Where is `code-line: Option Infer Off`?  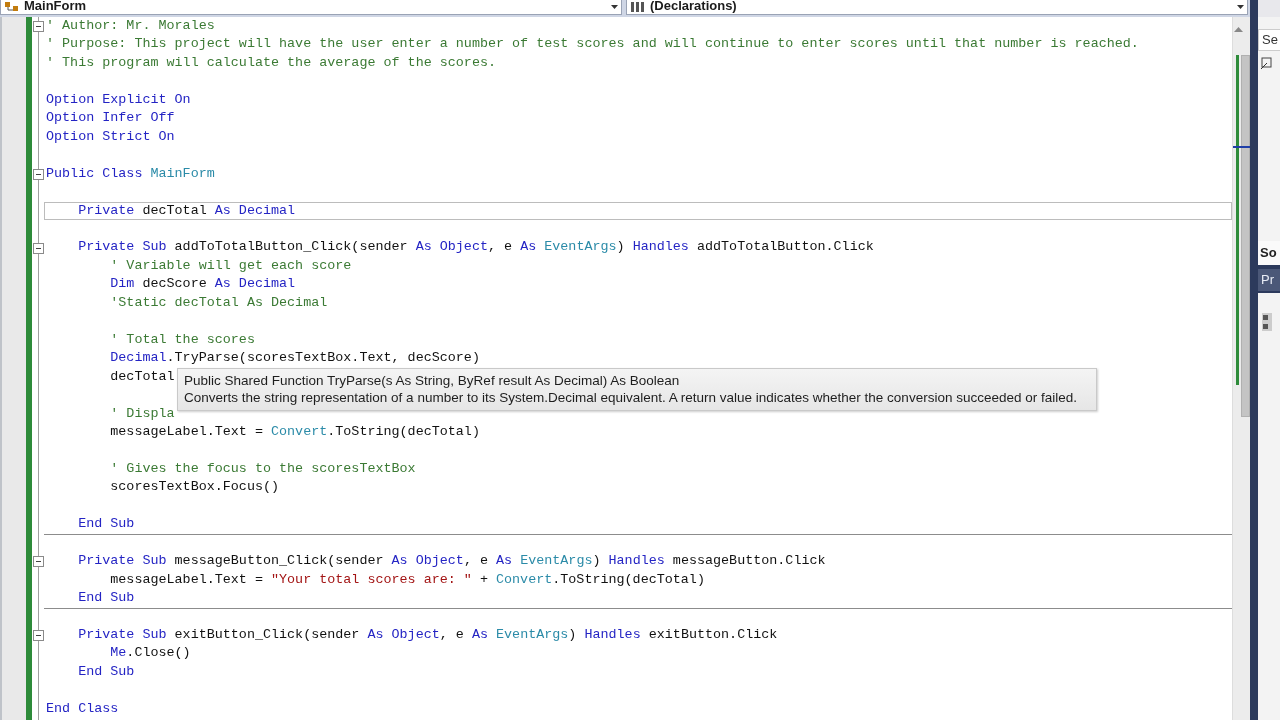 code-line: Option Infer Off is located at coordinates (110, 118).